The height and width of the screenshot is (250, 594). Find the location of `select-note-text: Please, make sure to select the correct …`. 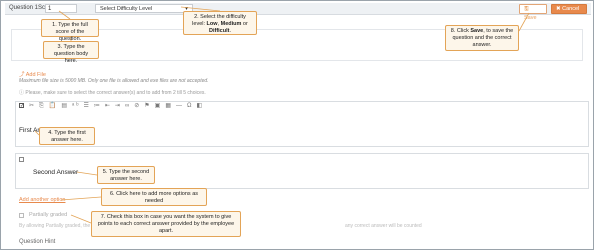

select-note-text: Please, make sure to select the correct … is located at coordinates (115, 93).